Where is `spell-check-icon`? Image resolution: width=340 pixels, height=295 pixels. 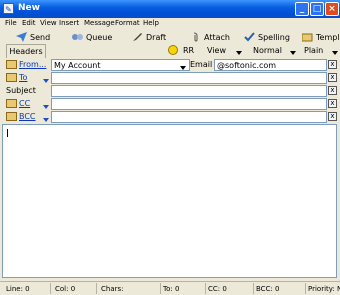
spell-check-icon is located at coordinates (249, 37).